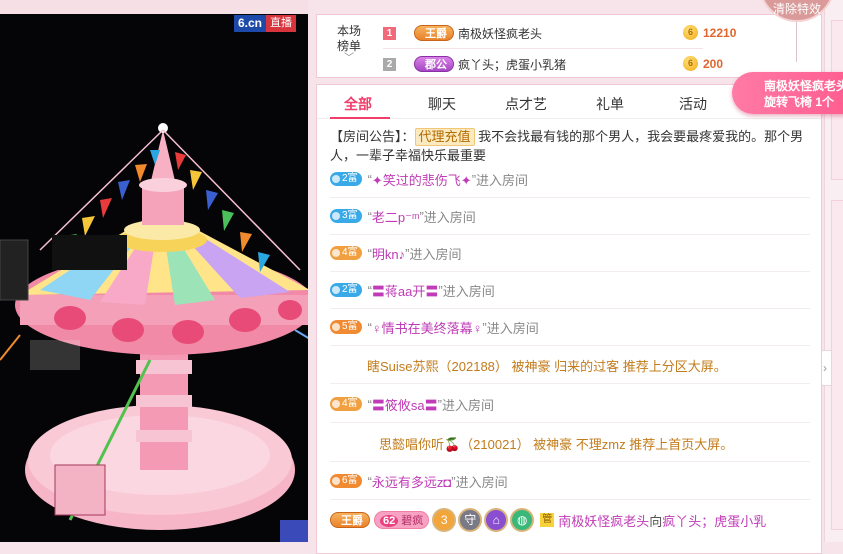 The width and height of the screenshot is (843, 554). I want to click on gift-message: 王爵 62 碧疯 3 守 ⌂ ◍ 管 南极妖怪疯老头 向 疯丫头；虎蛋小乳, so click(575, 520).